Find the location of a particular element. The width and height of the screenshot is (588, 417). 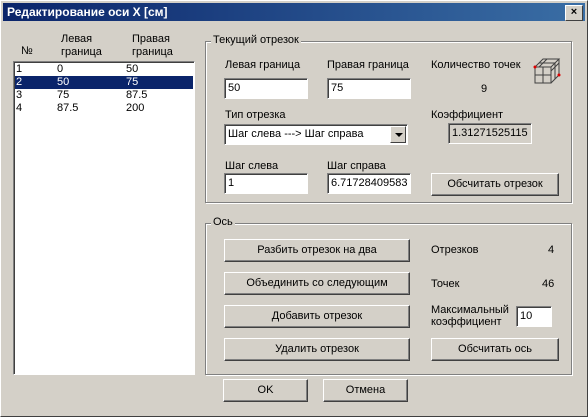

current-segment-group-label: Текущий отрезок is located at coordinates (256, 40).